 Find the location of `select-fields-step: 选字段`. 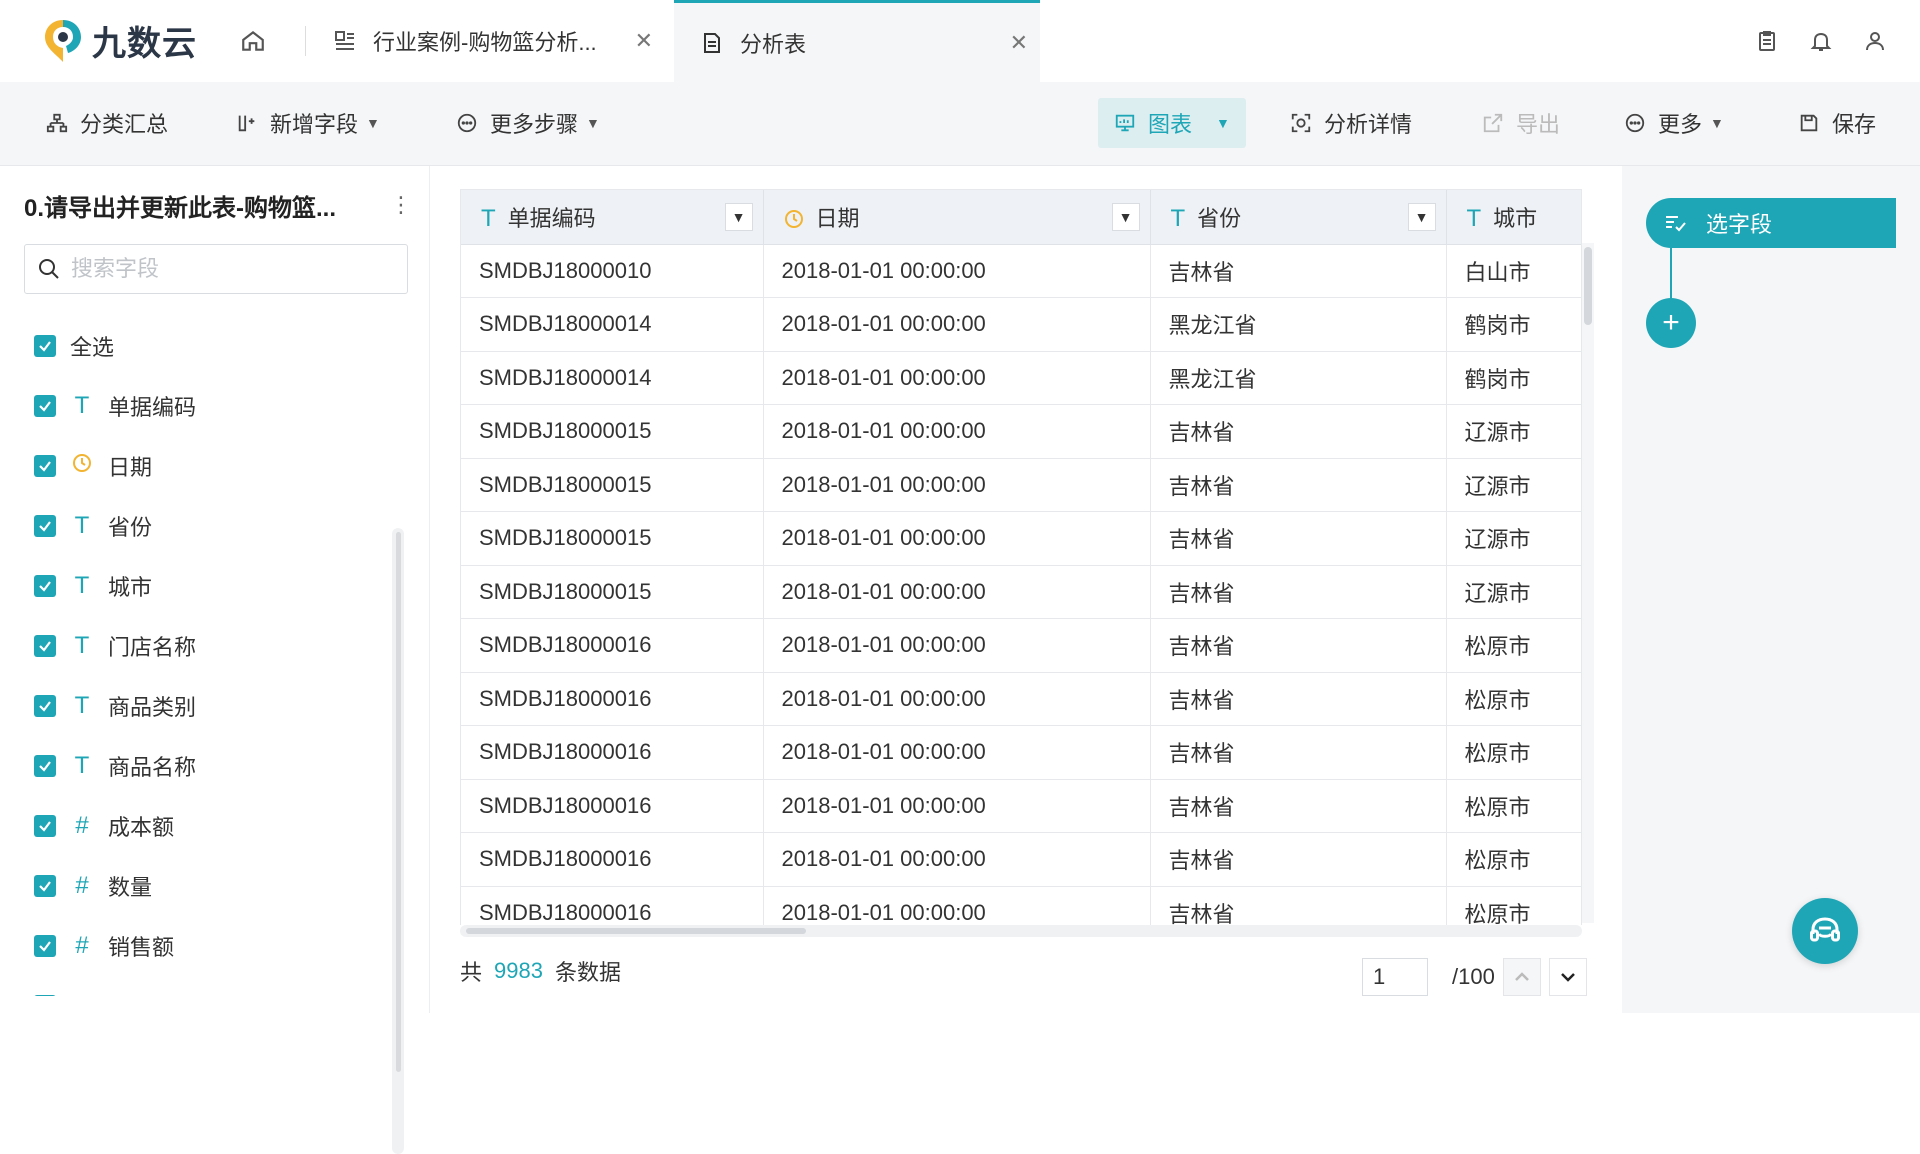

select-fields-step: 选字段 is located at coordinates (1771, 223).